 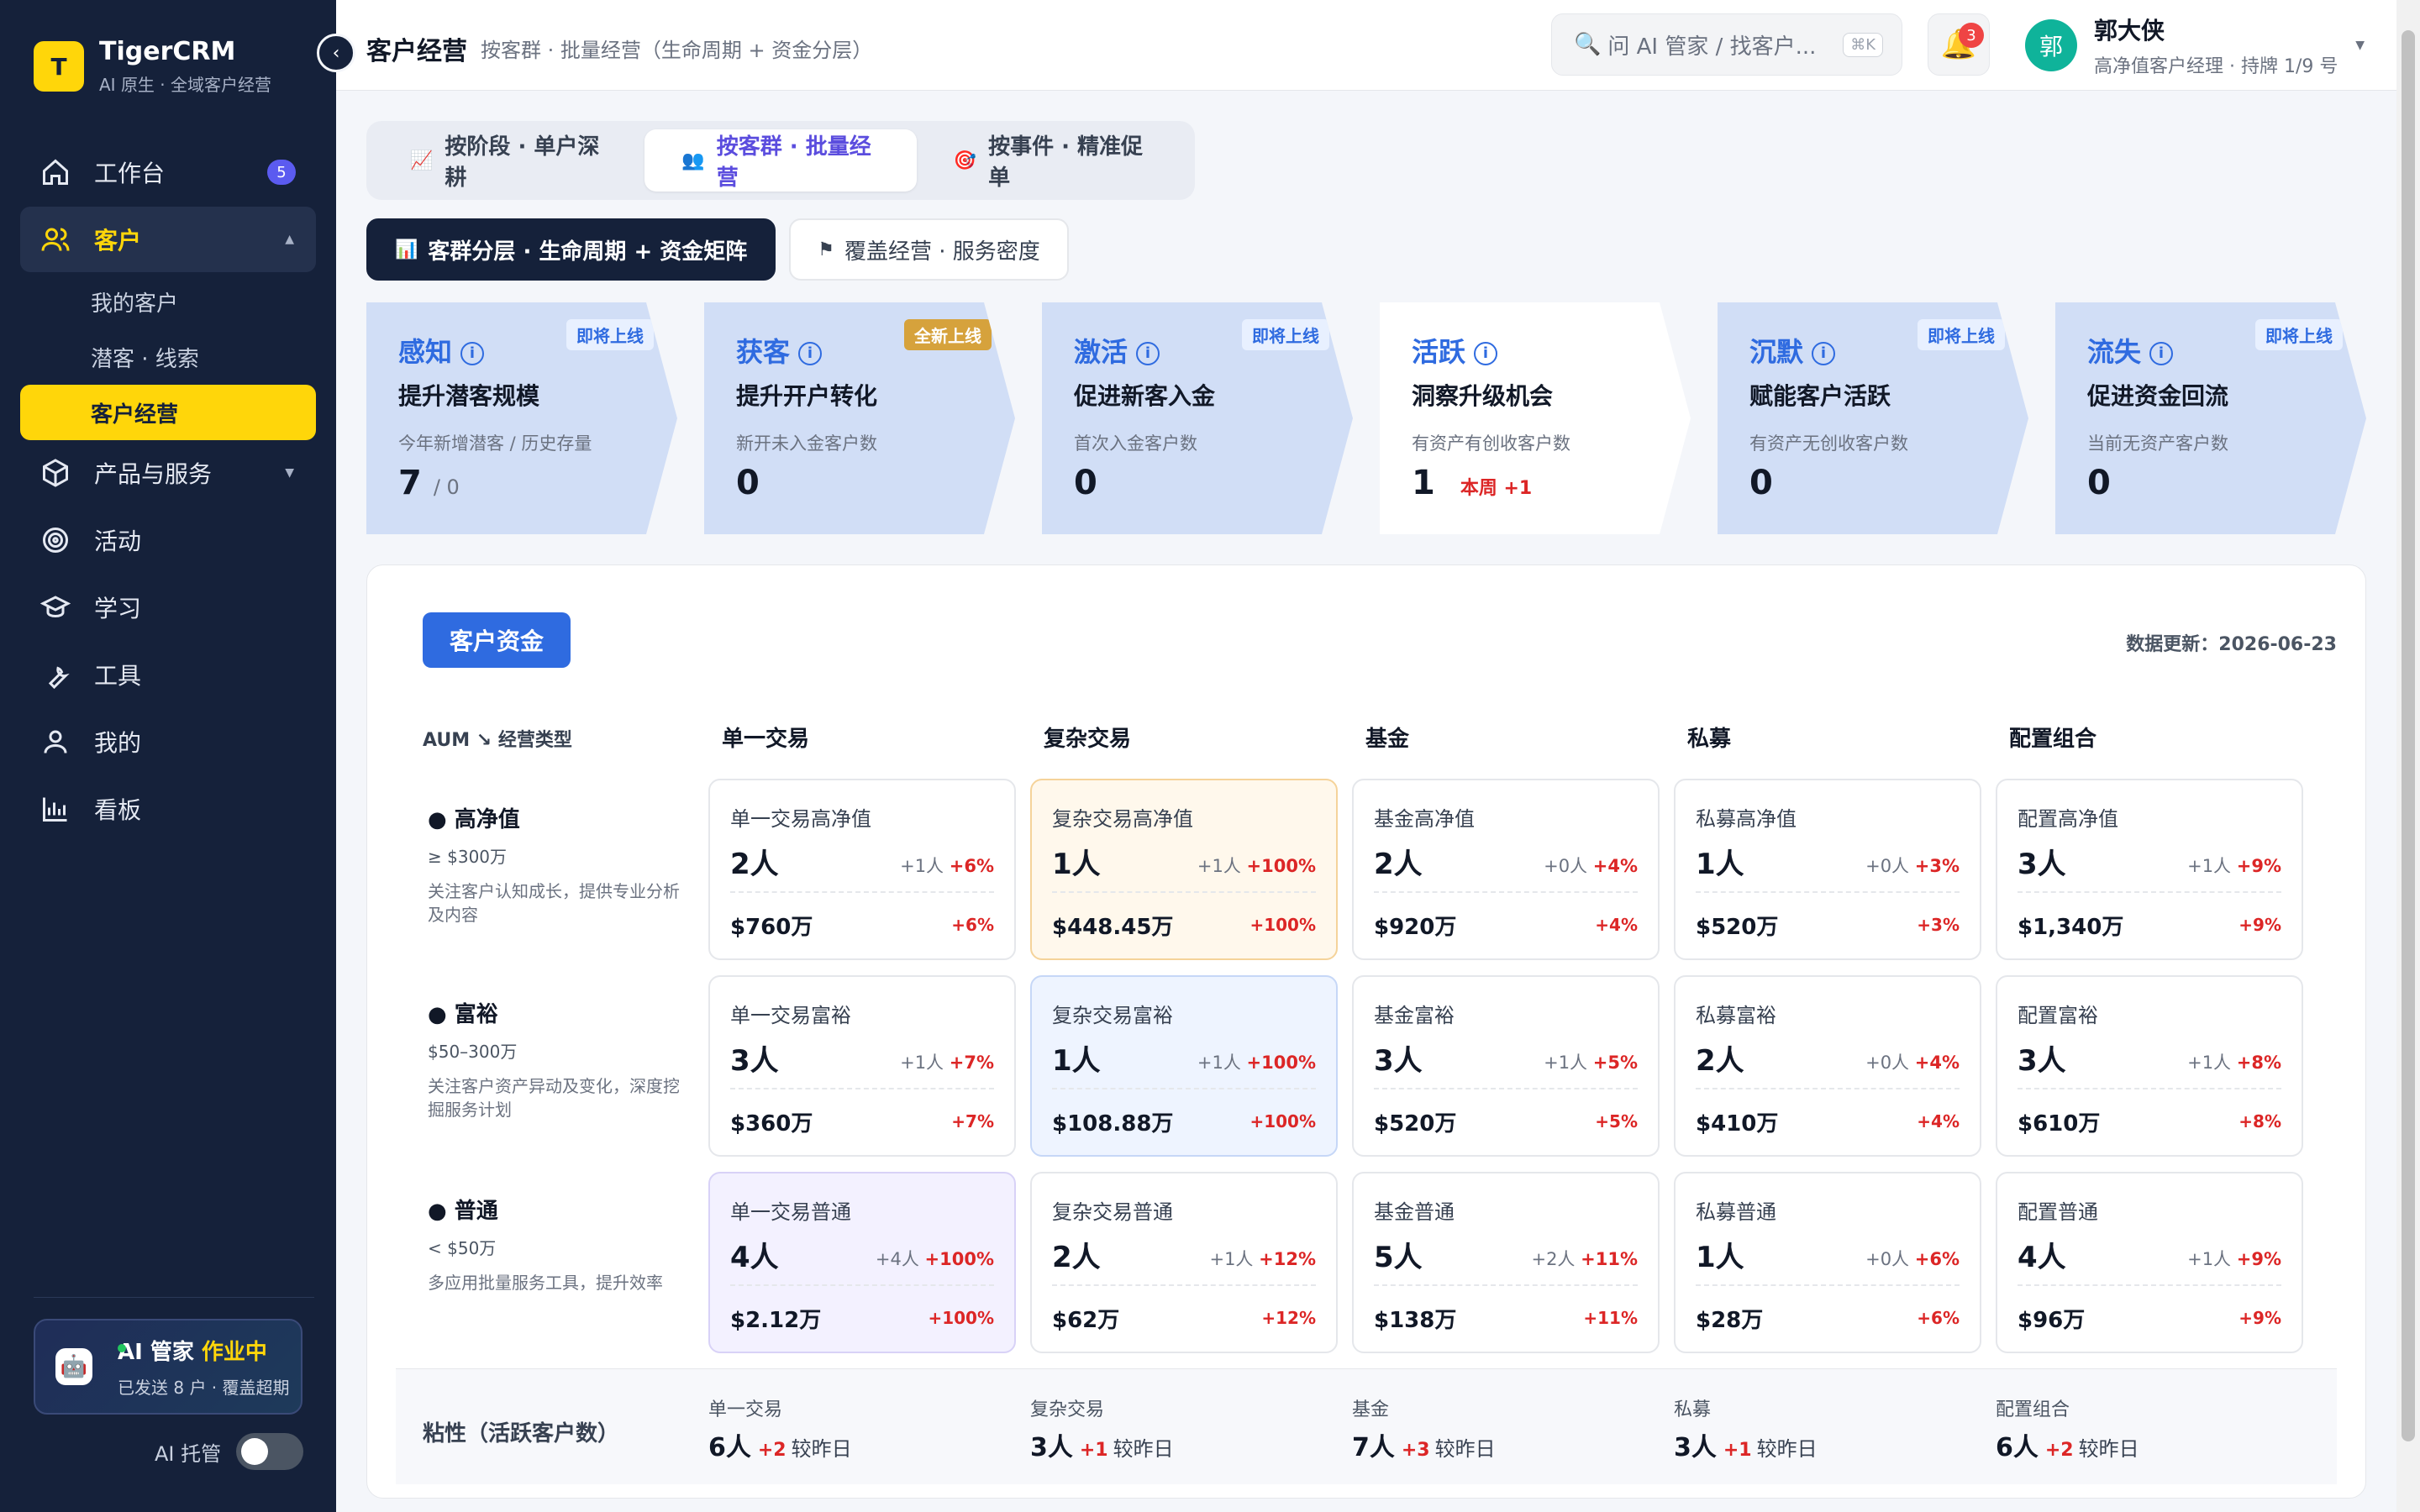 I want to click on cell-delta: +1人 +100%, so click(x=1256, y=1061).